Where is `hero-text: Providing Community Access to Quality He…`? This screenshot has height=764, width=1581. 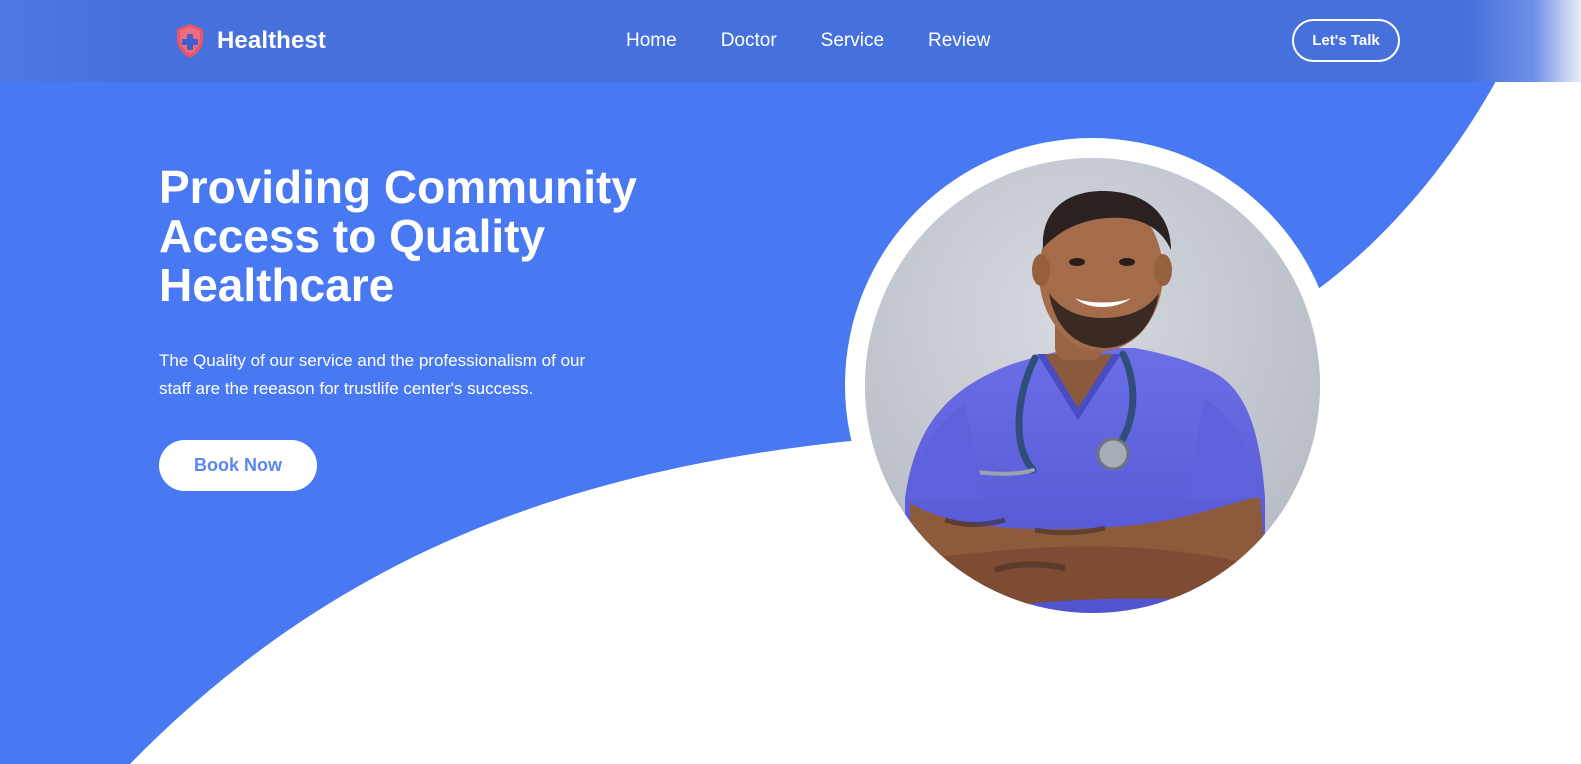
hero-text: Providing Community Access to Quality He… is located at coordinates (419, 283).